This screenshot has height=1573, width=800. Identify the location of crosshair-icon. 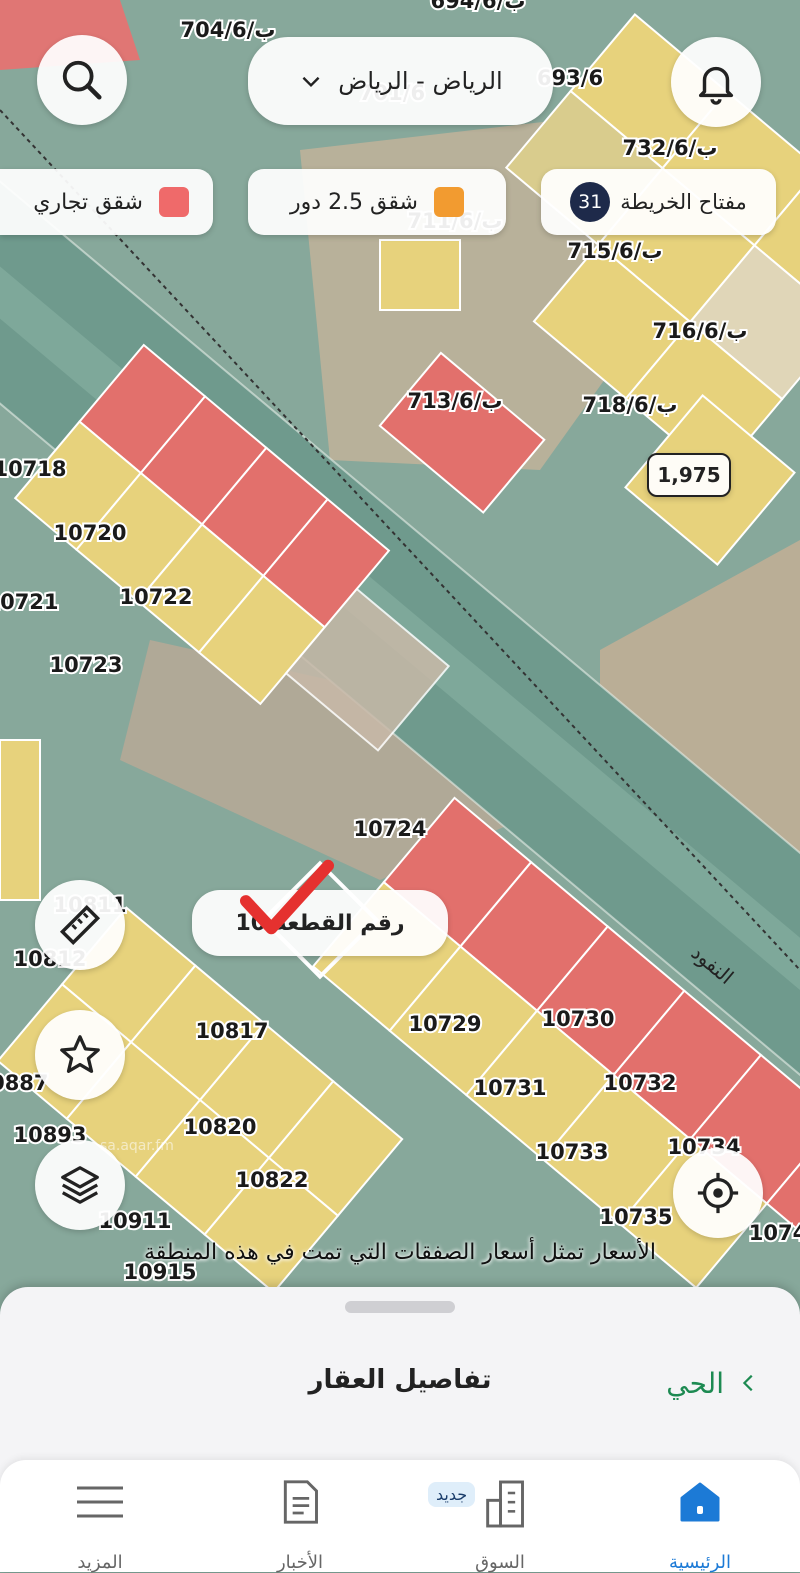
(718, 1193).